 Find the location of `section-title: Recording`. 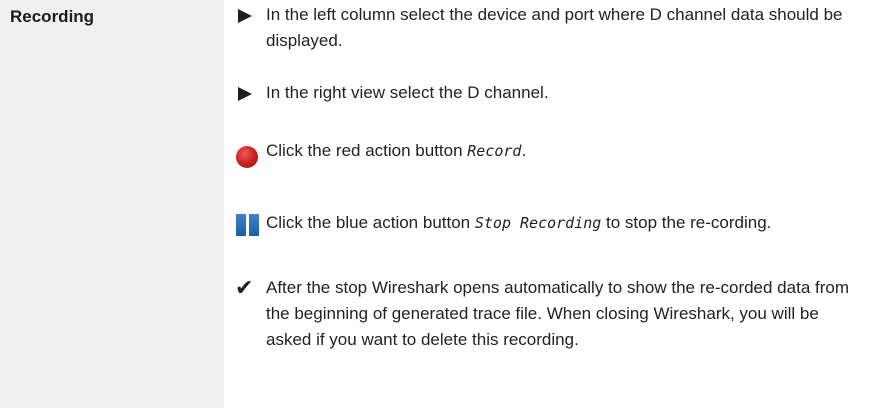

section-title: Recording is located at coordinates (52, 16).